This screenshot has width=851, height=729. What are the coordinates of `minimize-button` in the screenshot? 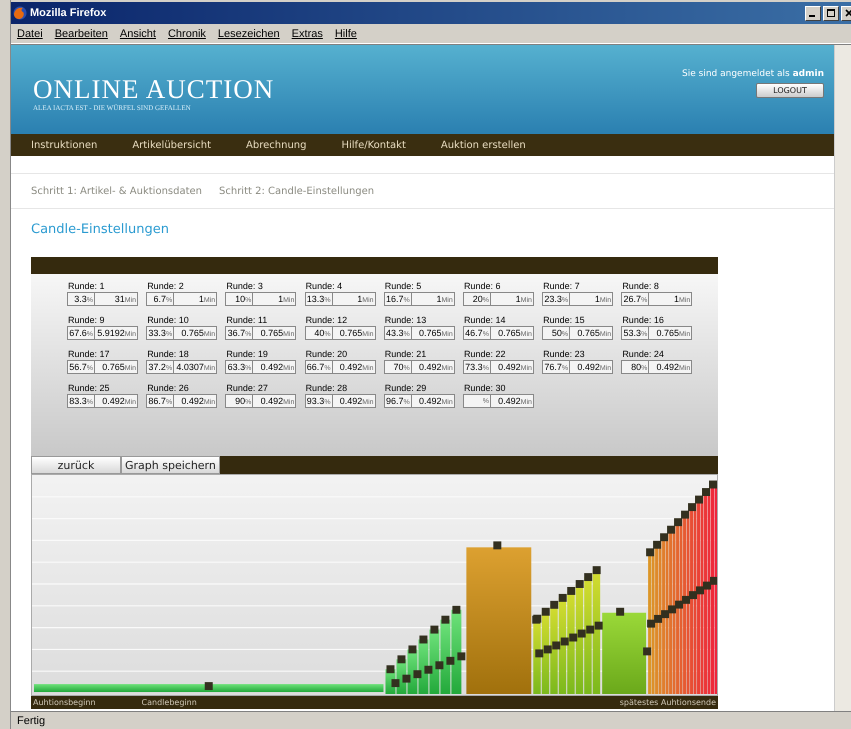 It's located at (813, 13).